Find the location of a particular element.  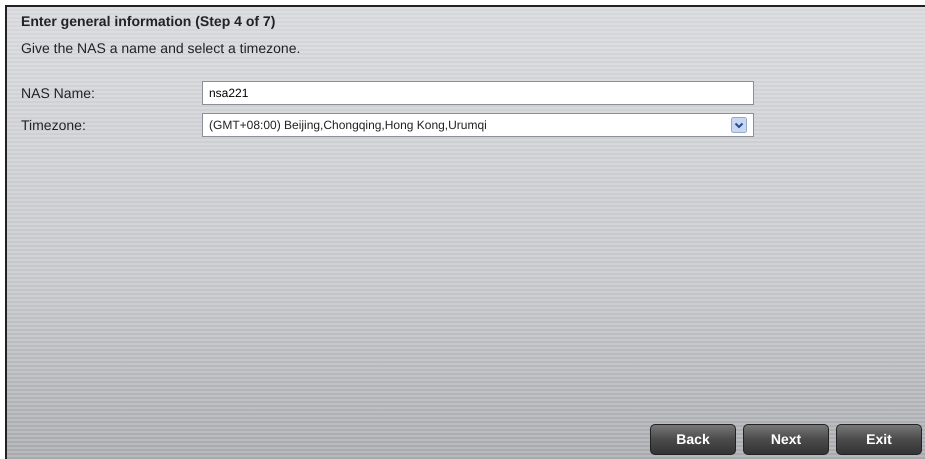

timezone-dropdown: (GMT+08:00) Beijing,Chongqing,Hong Kong,Urumqi is located at coordinates (478, 125).